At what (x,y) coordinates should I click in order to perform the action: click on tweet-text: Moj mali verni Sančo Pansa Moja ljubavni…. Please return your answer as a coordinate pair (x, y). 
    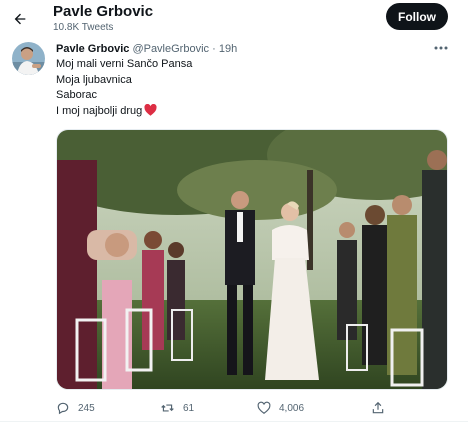
    Looking at the image, I should click on (124, 89).